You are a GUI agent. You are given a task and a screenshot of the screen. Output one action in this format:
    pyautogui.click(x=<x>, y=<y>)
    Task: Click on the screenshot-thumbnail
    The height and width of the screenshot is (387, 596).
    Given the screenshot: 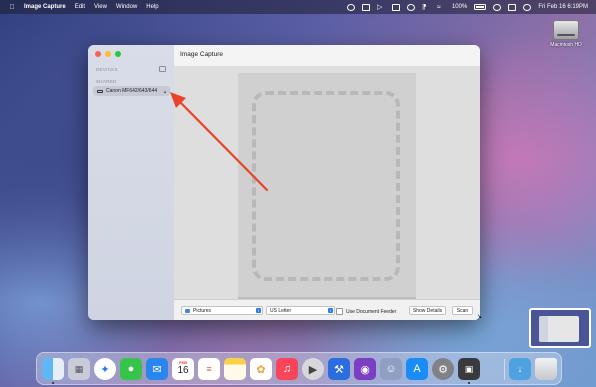 What is the action you would take?
    pyautogui.click(x=560, y=328)
    